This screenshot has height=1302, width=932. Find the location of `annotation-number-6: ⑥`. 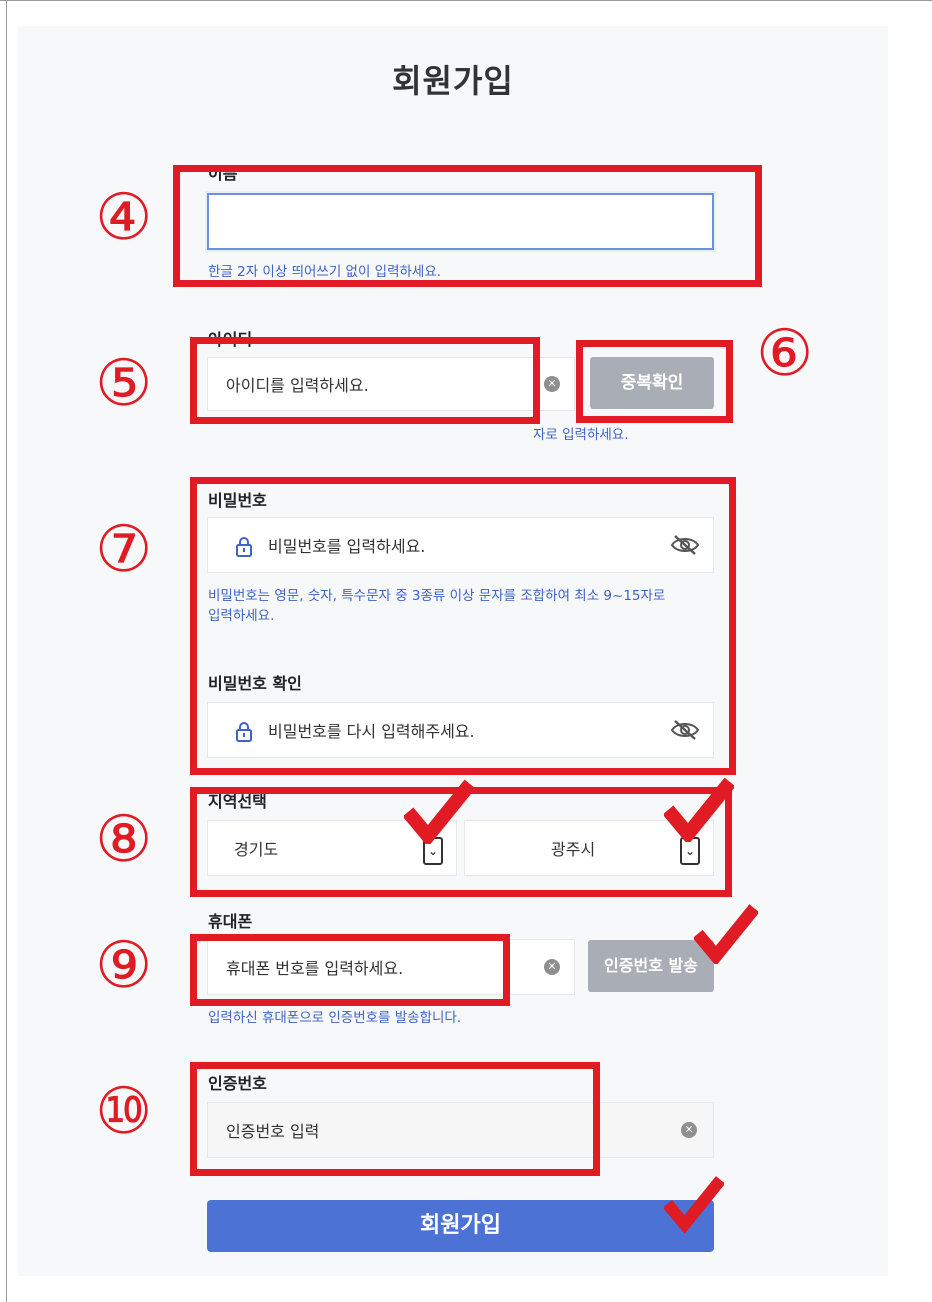

annotation-number-6: ⑥ is located at coordinates (785, 354).